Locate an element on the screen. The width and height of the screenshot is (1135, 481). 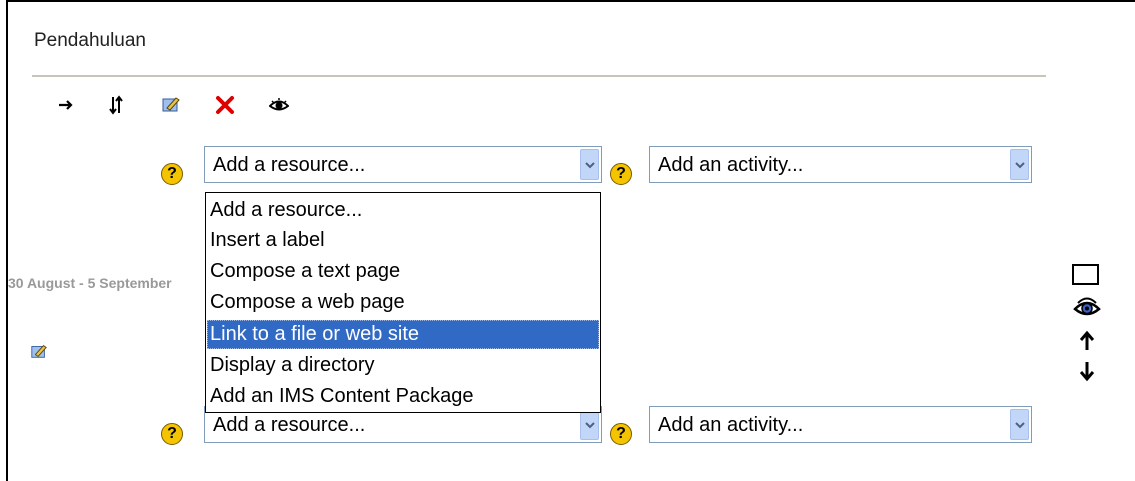
dropdown-option: Compose a text page is located at coordinates (403, 271).